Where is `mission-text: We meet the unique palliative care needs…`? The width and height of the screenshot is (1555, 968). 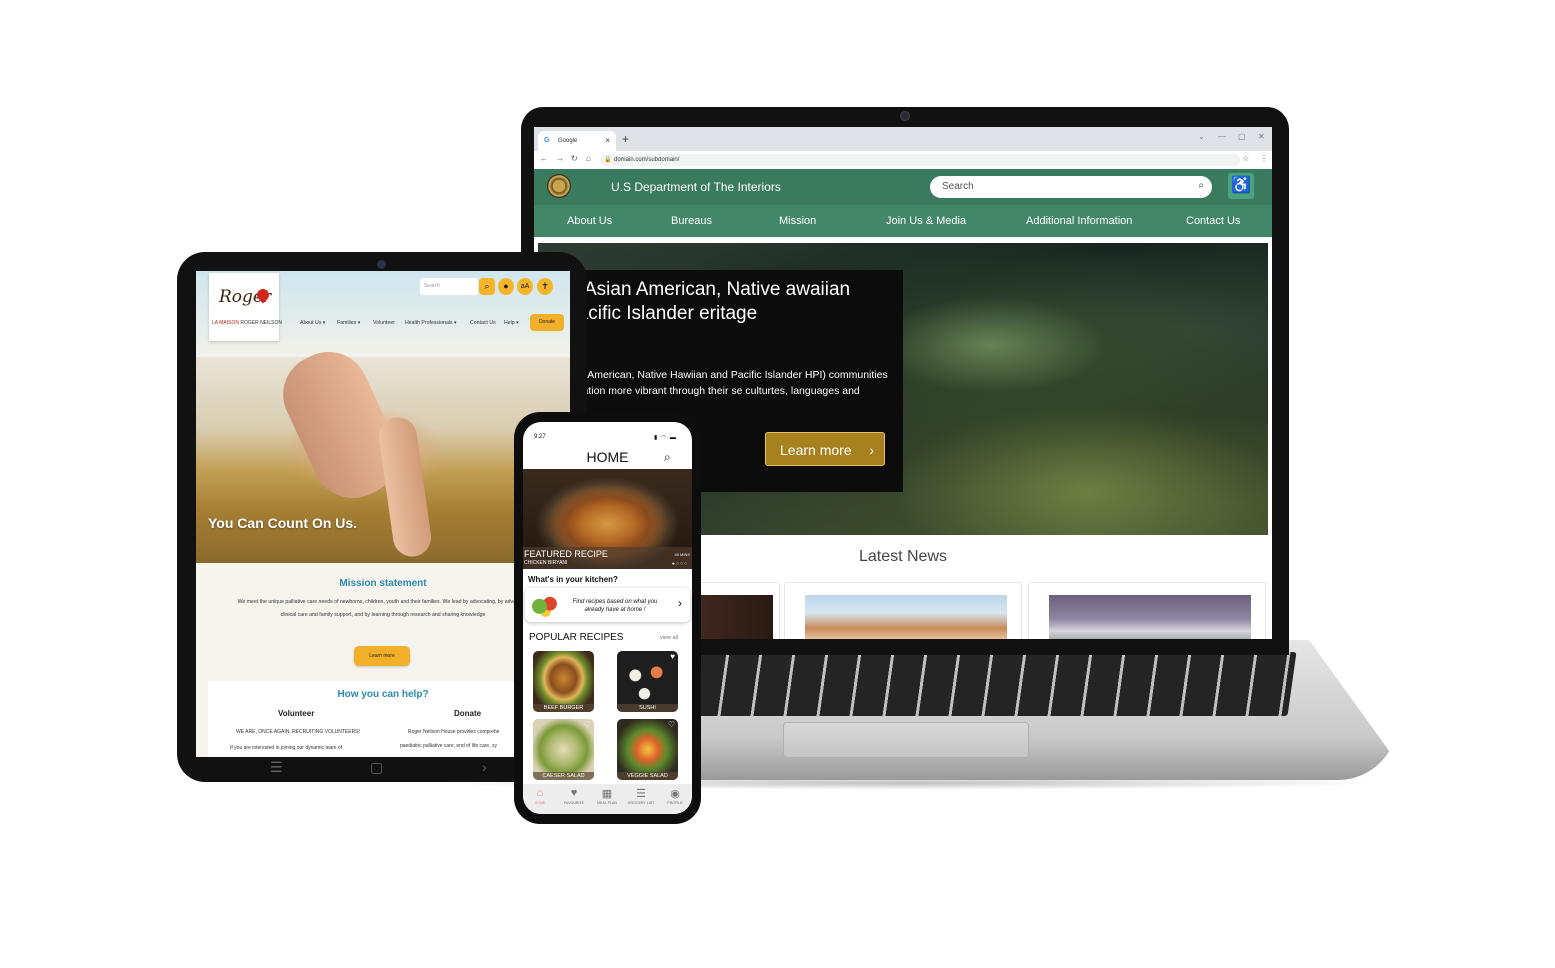 mission-text: We meet the unique palliative care needs… is located at coordinates (383, 608).